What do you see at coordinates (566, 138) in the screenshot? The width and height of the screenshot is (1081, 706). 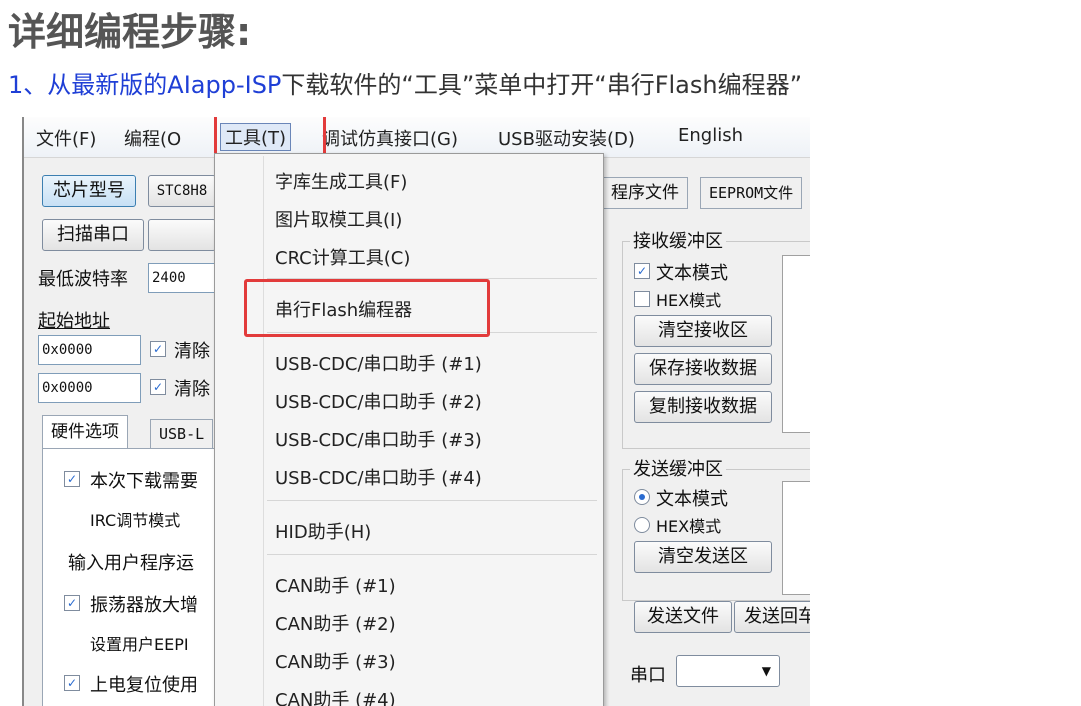 I see `menu-usb-driver: USB驱动安装(D)` at bounding box center [566, 138].